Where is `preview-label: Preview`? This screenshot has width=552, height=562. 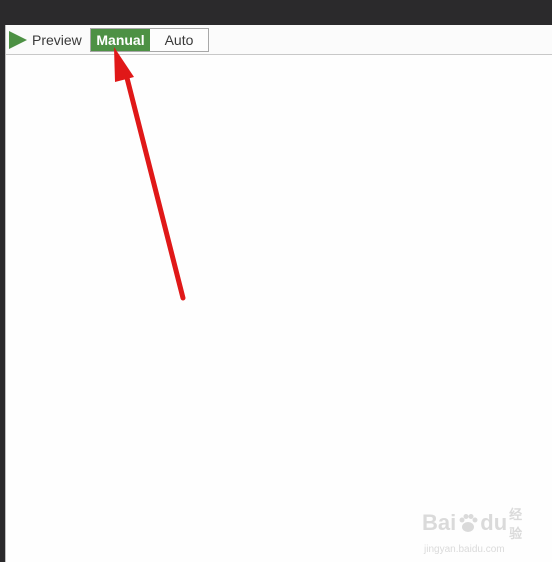 preview-label: Preview is located at coordinates (57, 40).